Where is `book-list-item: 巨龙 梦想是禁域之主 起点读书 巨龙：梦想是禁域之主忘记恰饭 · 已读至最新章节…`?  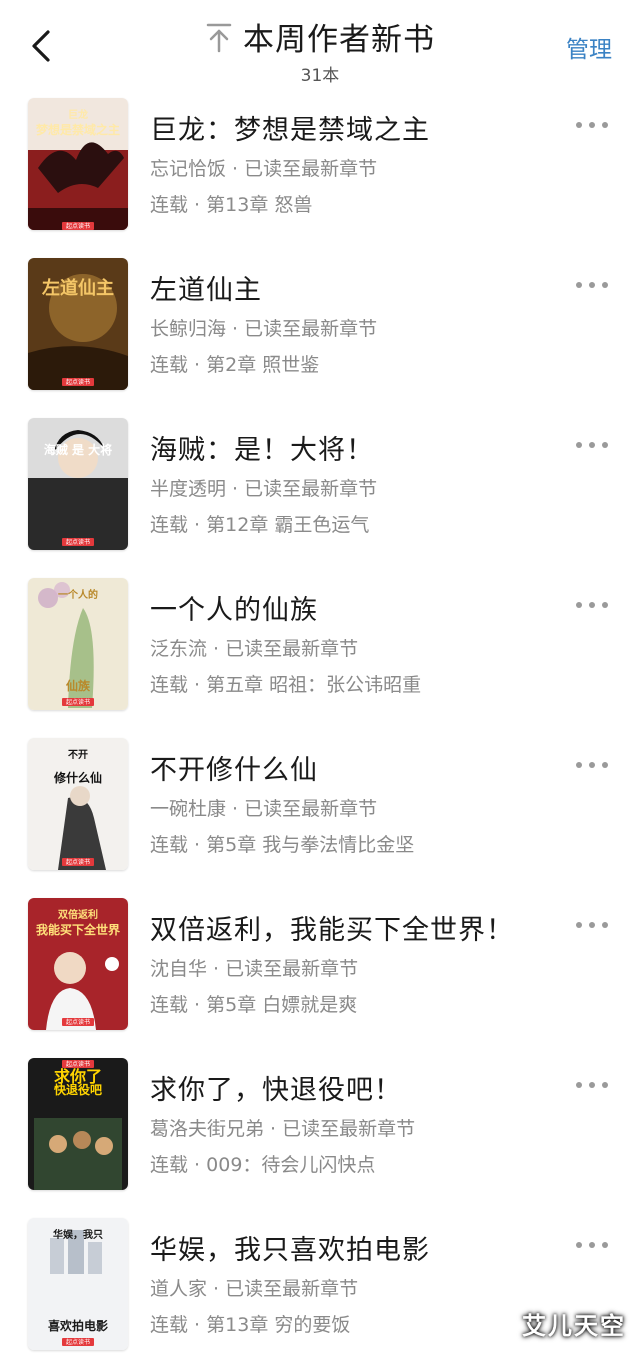
book-list-item: 巨龙 梦想是禁域之主 起点读书 巨龙：梦想是禁域之主忘记恰饭 · 已读至最新章节… is located at coordinates (320, 170).